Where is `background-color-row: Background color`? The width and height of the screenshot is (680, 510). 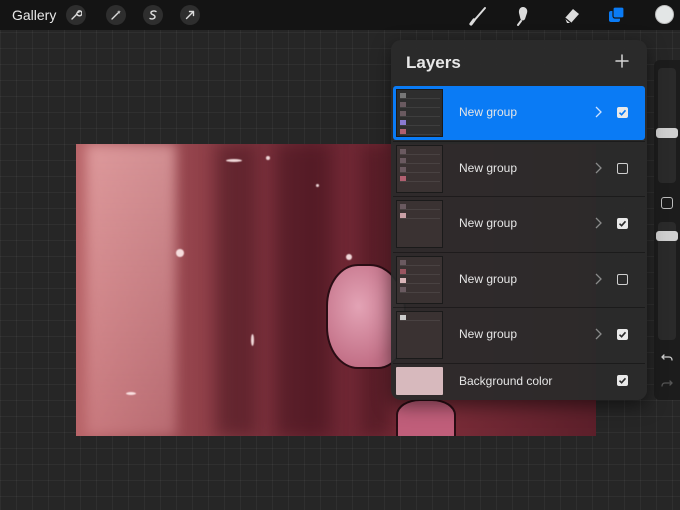
background-color-row: Background color is located at coordinates (519, 380).